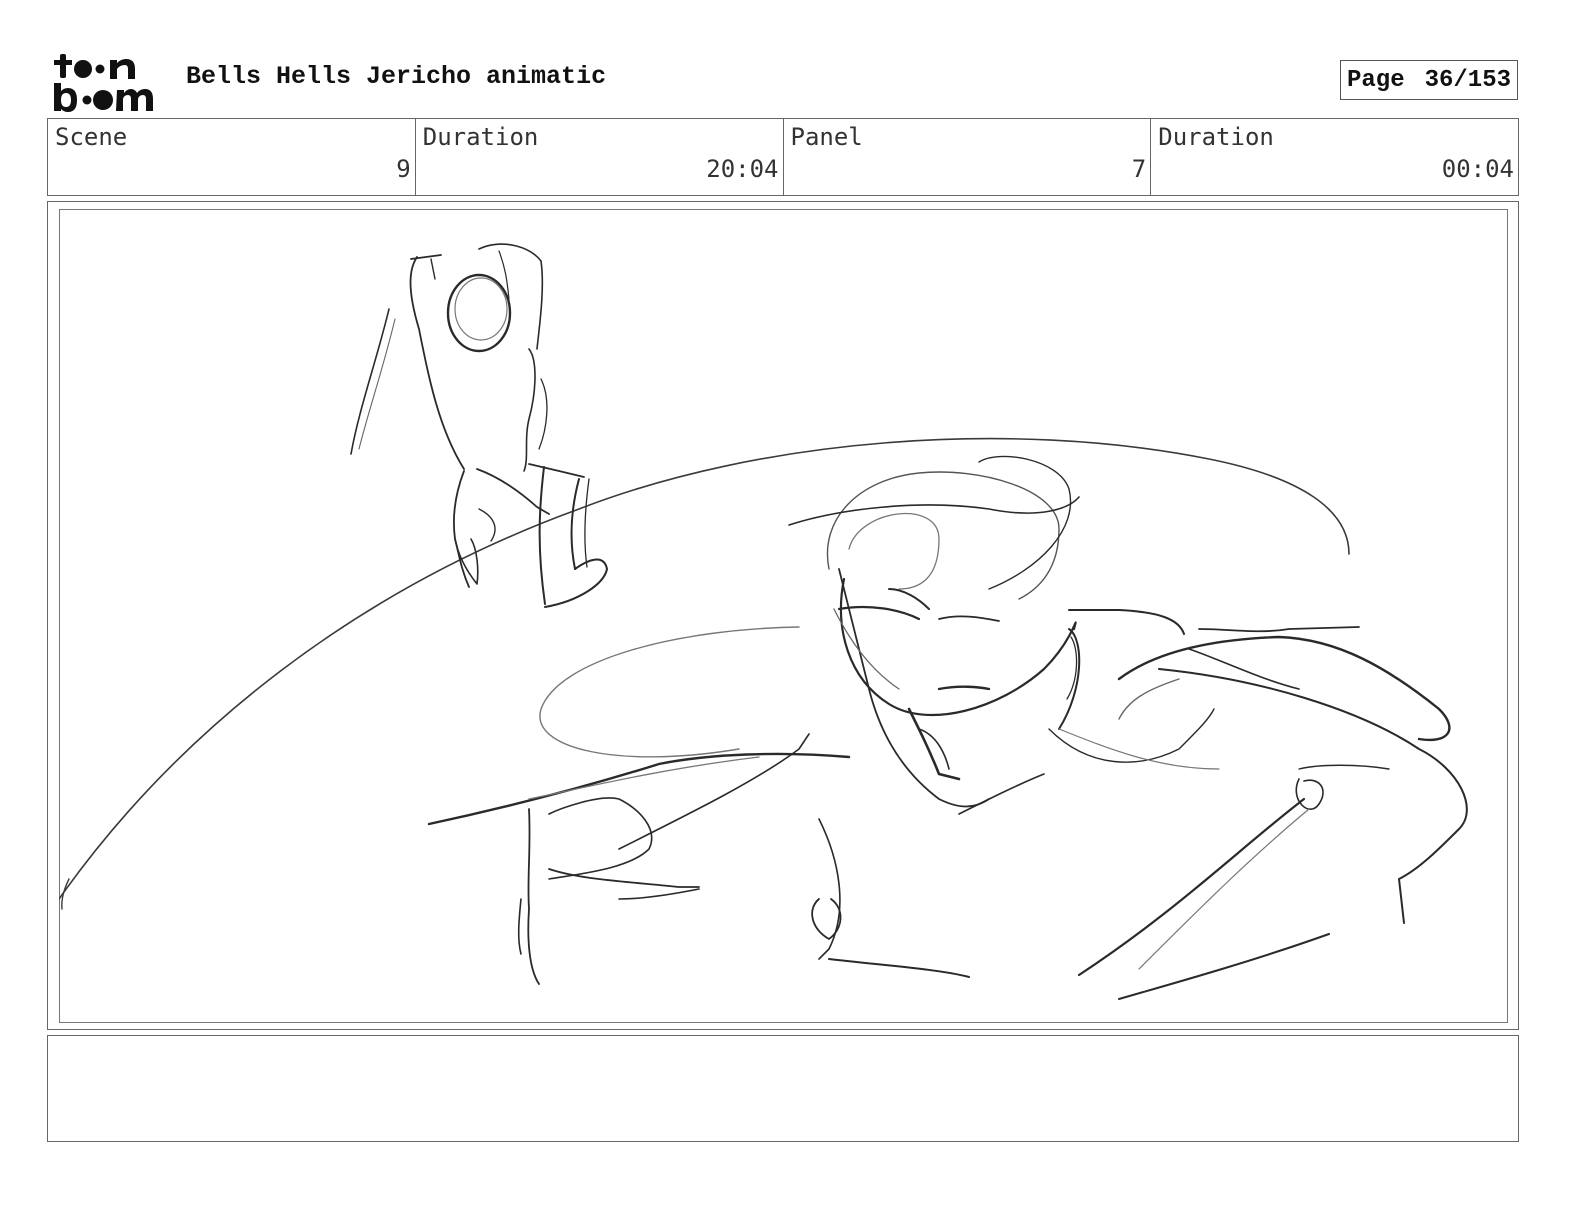 The height and width of the screenshot is (1224, 1584). What do you see at coordinates (783, 1088) in the screenshot?
I see `panel-notes-box` at bounding box center [783, 1088].